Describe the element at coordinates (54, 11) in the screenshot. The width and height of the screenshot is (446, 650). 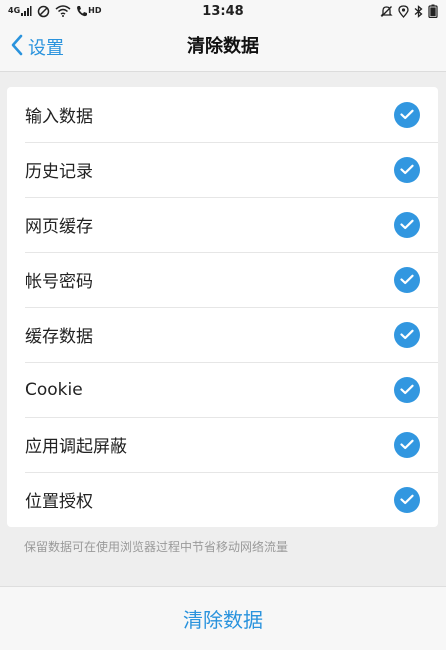
I see `status-left-icons: 4G HD` at that location.